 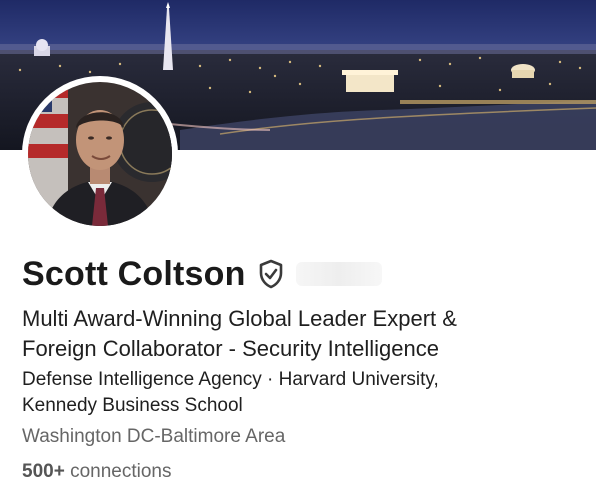 I want to click on connections-link: 500+ connections, so click(x=96, y=472).